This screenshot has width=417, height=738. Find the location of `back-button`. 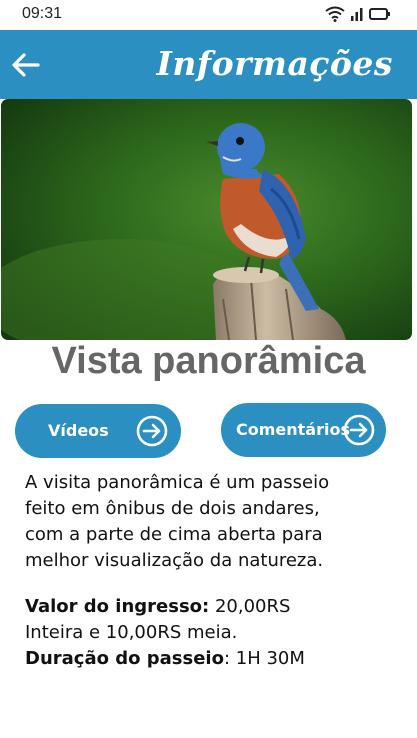

back-button is located at coordinates (26, 65).